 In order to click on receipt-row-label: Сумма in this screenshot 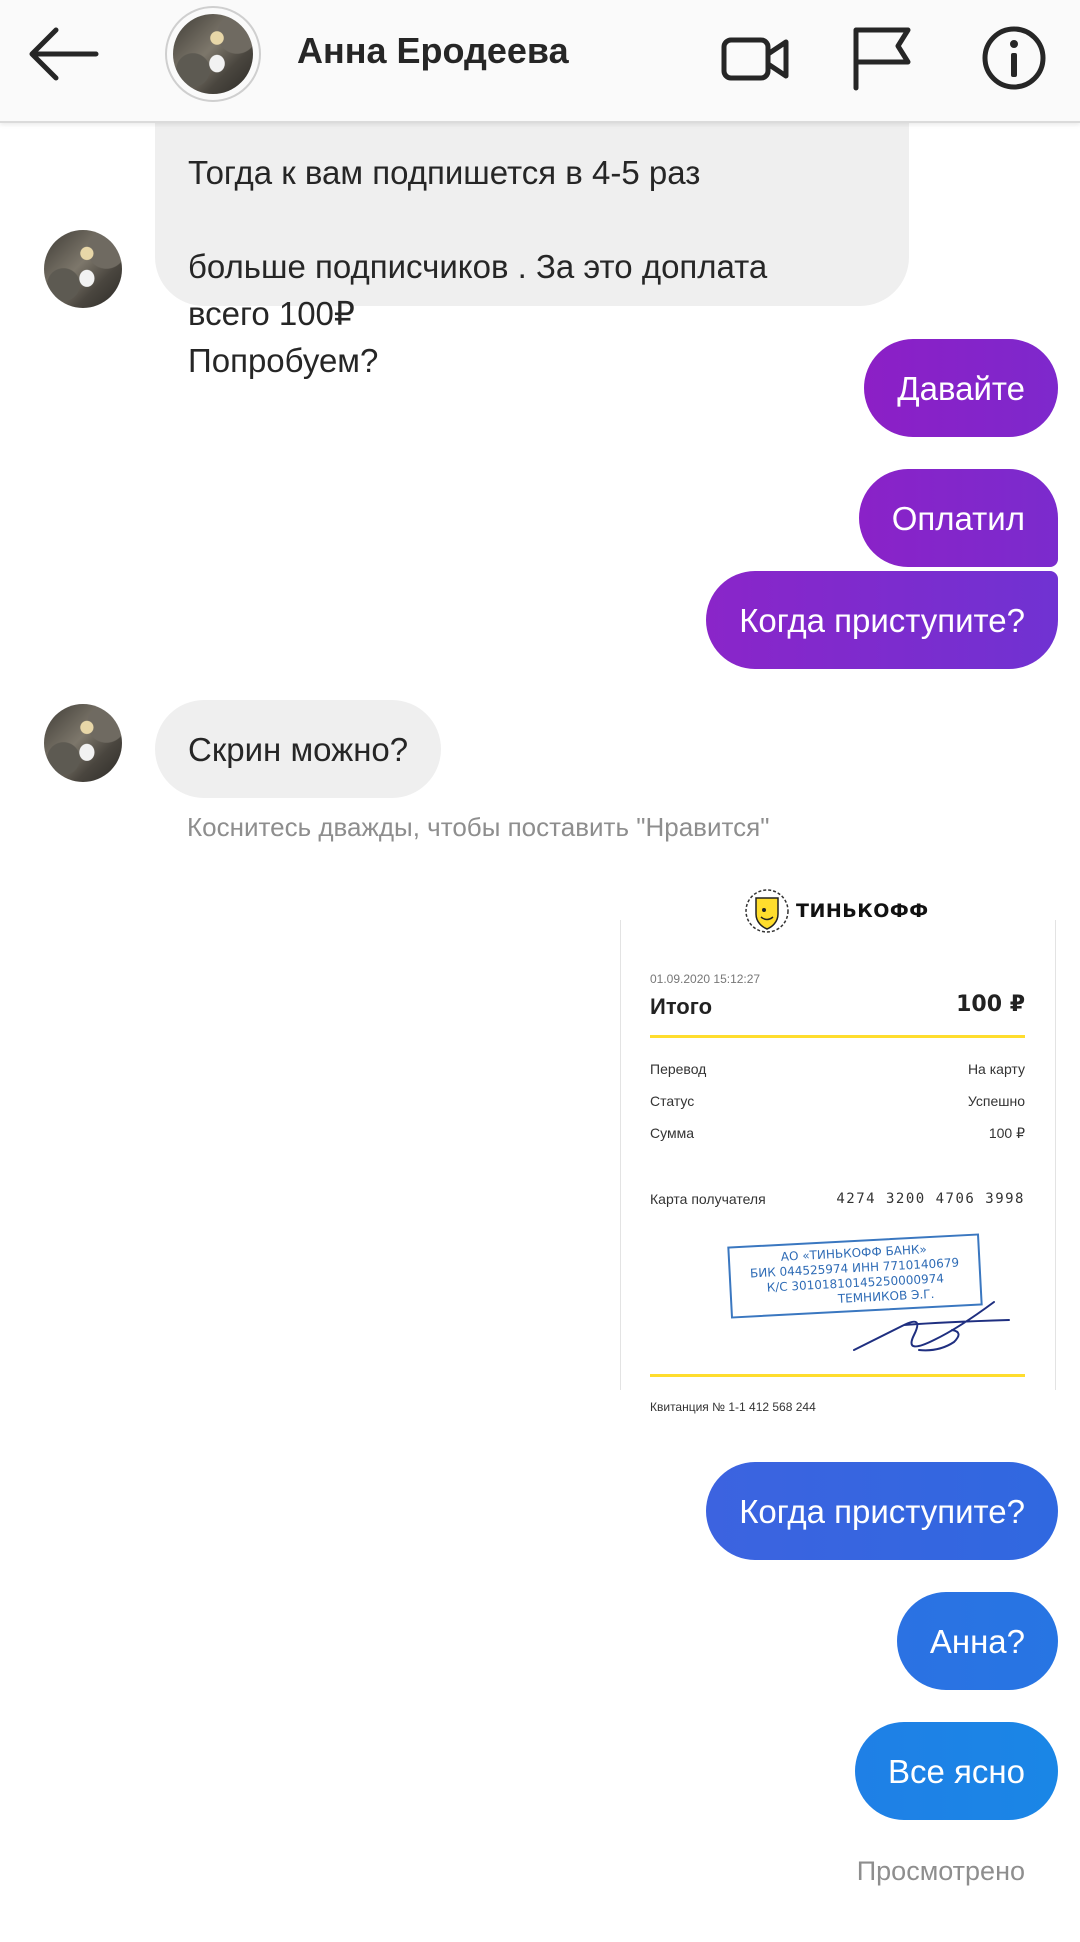, I will do `click(672, 1133)`.